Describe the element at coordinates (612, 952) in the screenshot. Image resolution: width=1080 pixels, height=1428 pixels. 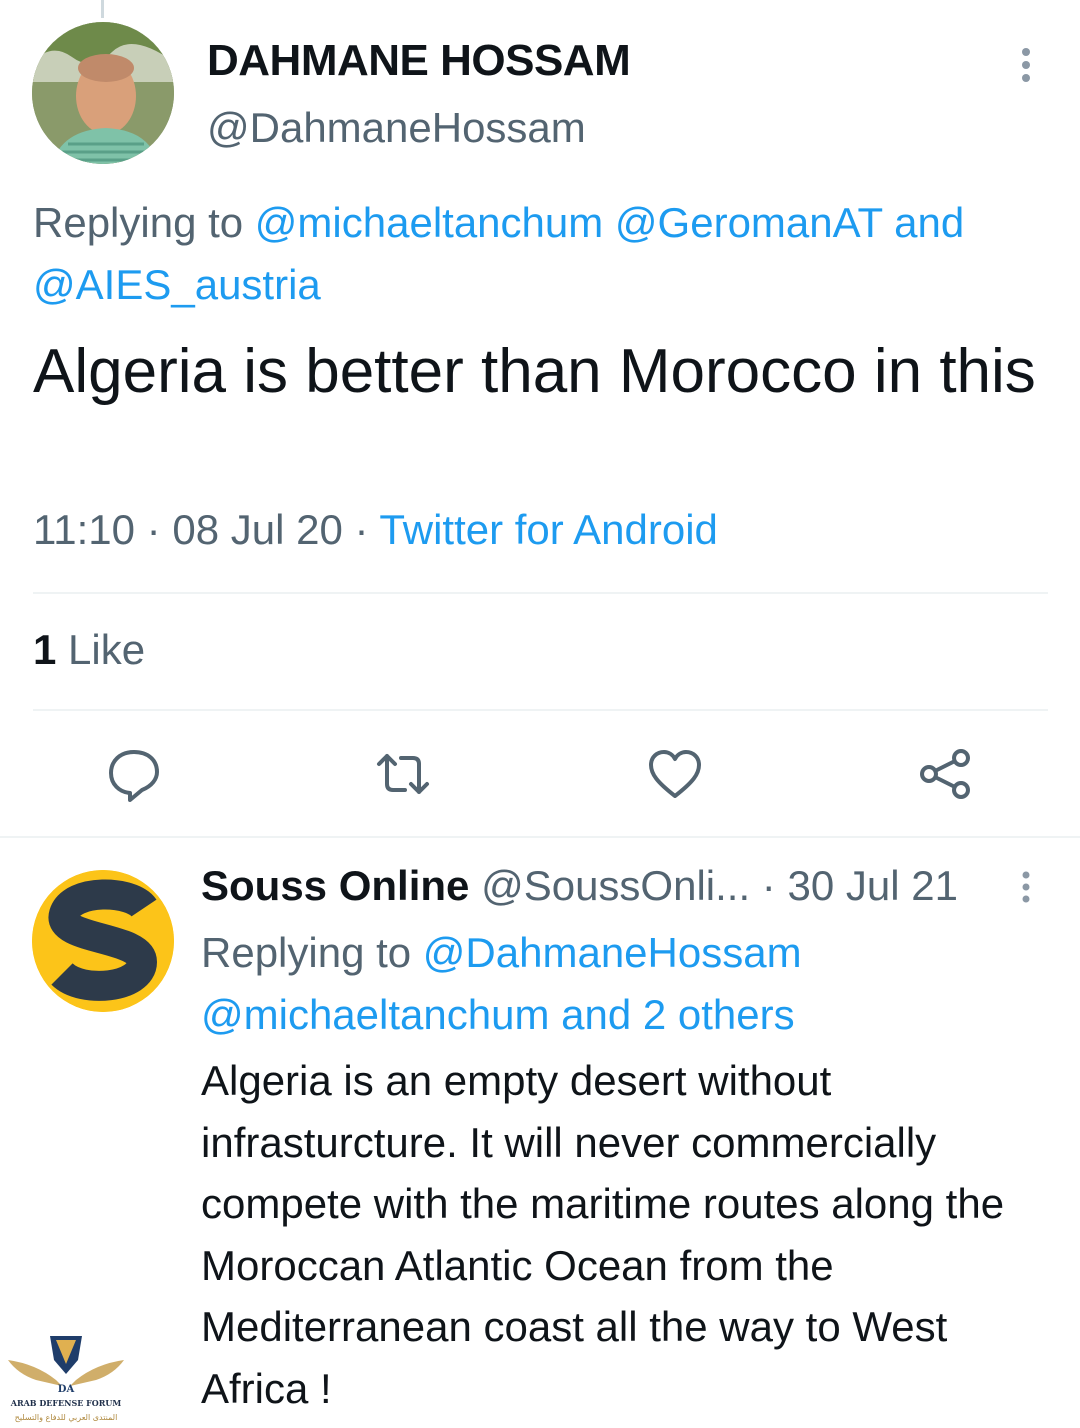
I see `mention-link: @DahmaneHossam` at that location.